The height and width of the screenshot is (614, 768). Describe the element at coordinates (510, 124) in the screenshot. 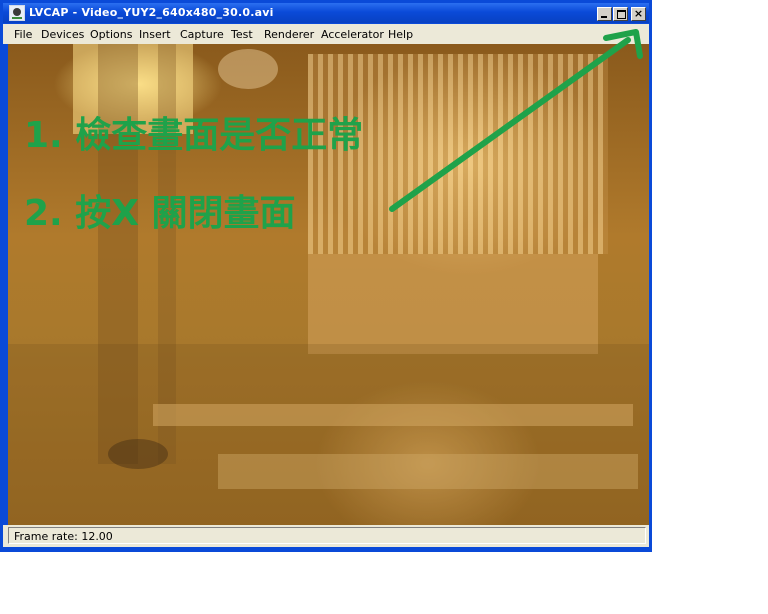

I see `arrow-shaft` at that location.